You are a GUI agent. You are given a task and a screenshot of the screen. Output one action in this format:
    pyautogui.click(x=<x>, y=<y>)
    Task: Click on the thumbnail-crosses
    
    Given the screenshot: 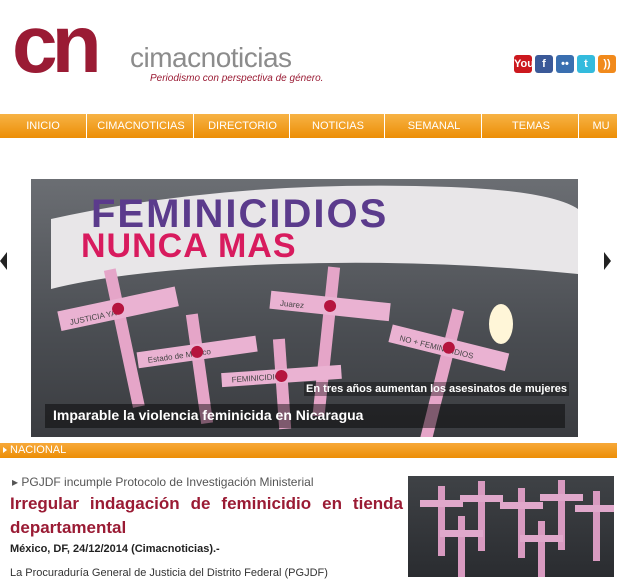 What is the action you would take?
    pyautogui.click(x=517, y=528)
    